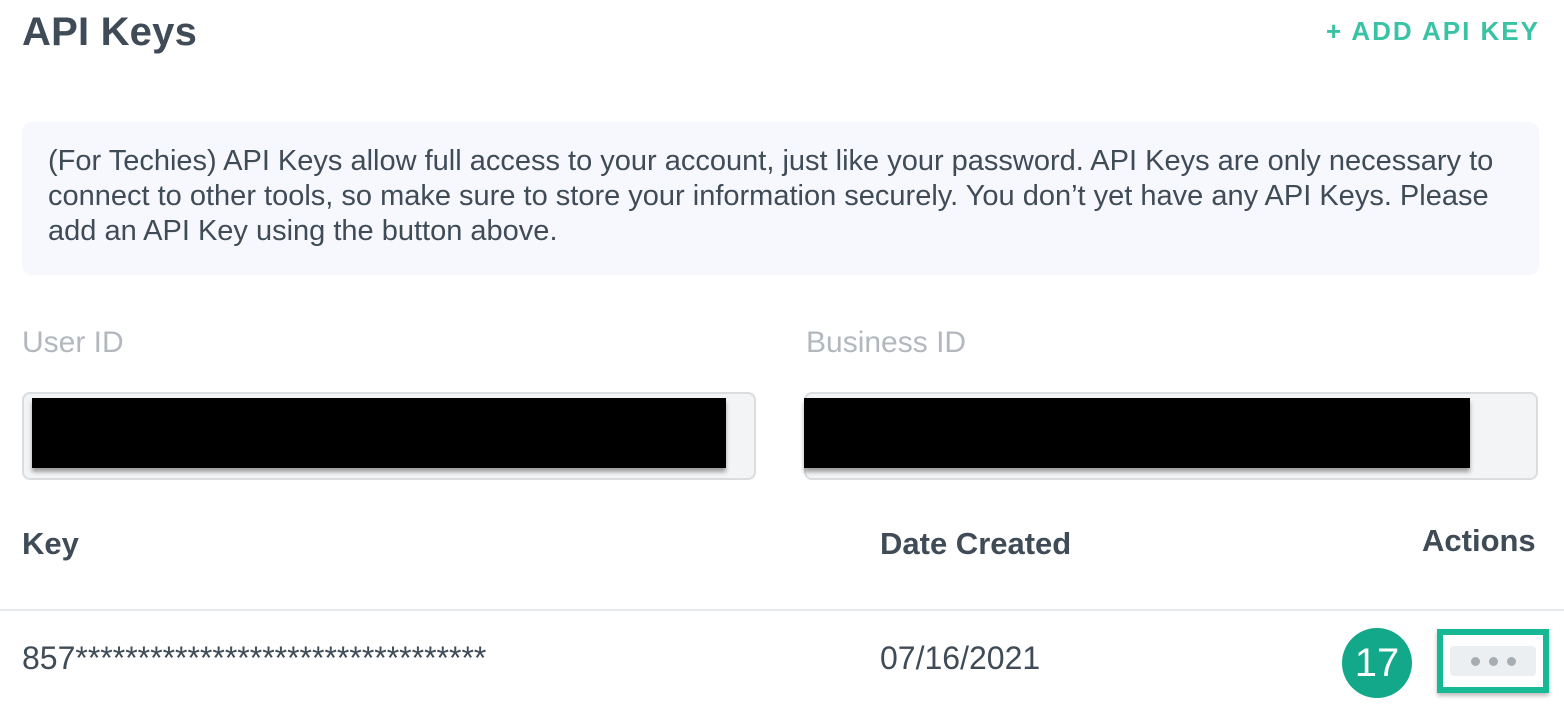 The width and height of the screenshot is (1564, 713). What do you see at coordinates (1377, 663) in the screenshot?
I see `step-badge: 17` at bounding box center [1377, 663].